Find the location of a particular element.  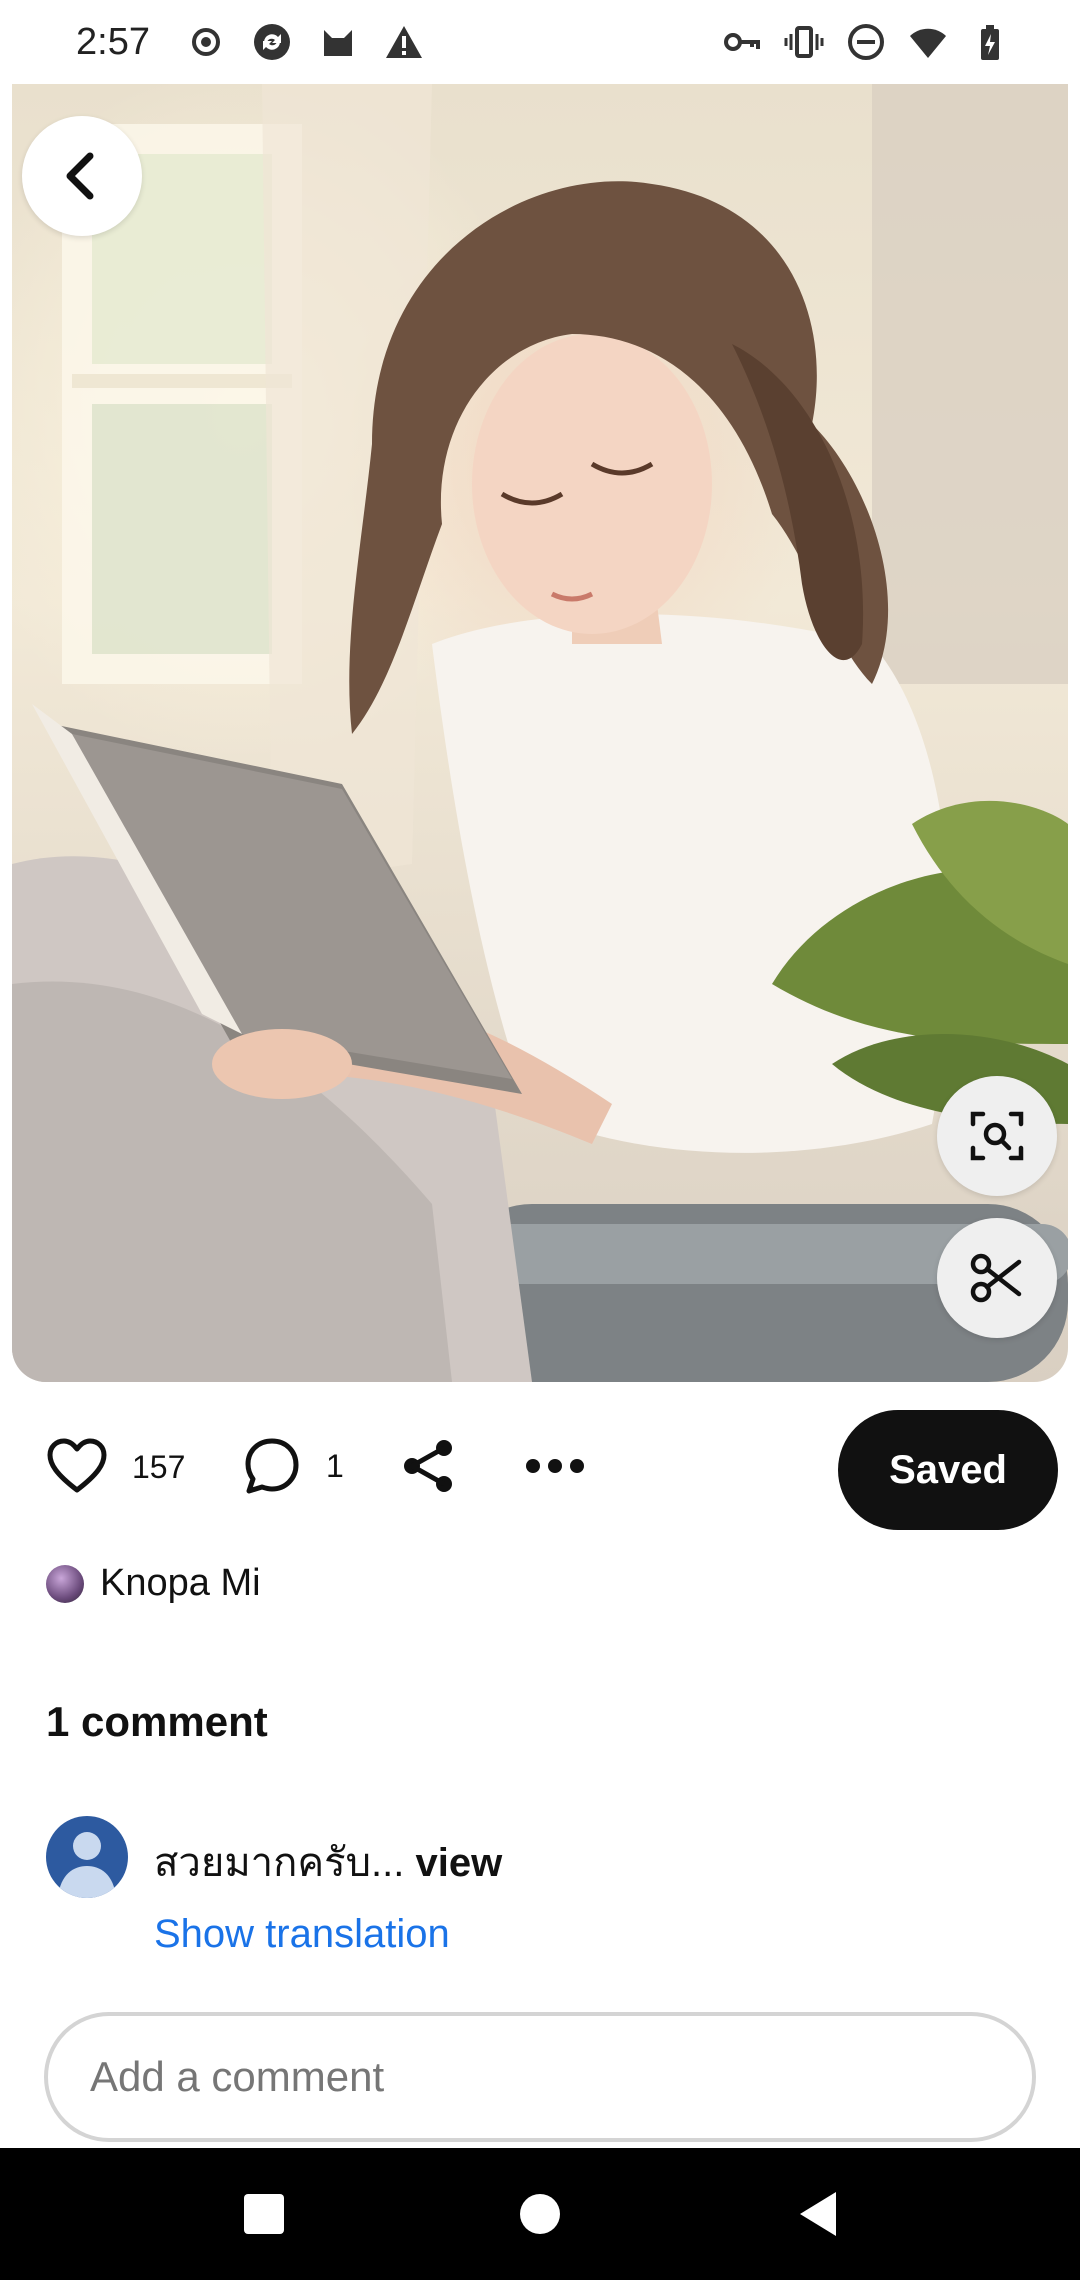

dnd-icon is located at coordinates (866, 42).